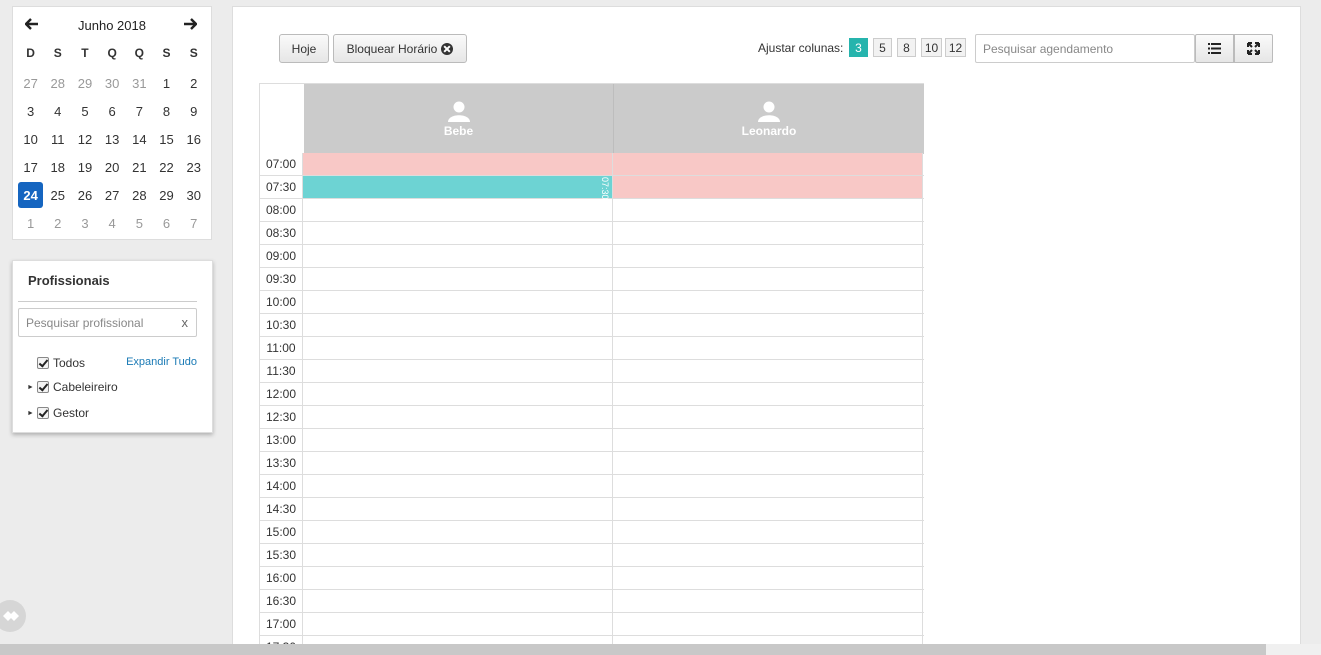 The image size is (1321, 655). What do you see at coordinates (30, 139) in the screenshot?
I see `calendar-day: 10` at bounding box center [30, 139].